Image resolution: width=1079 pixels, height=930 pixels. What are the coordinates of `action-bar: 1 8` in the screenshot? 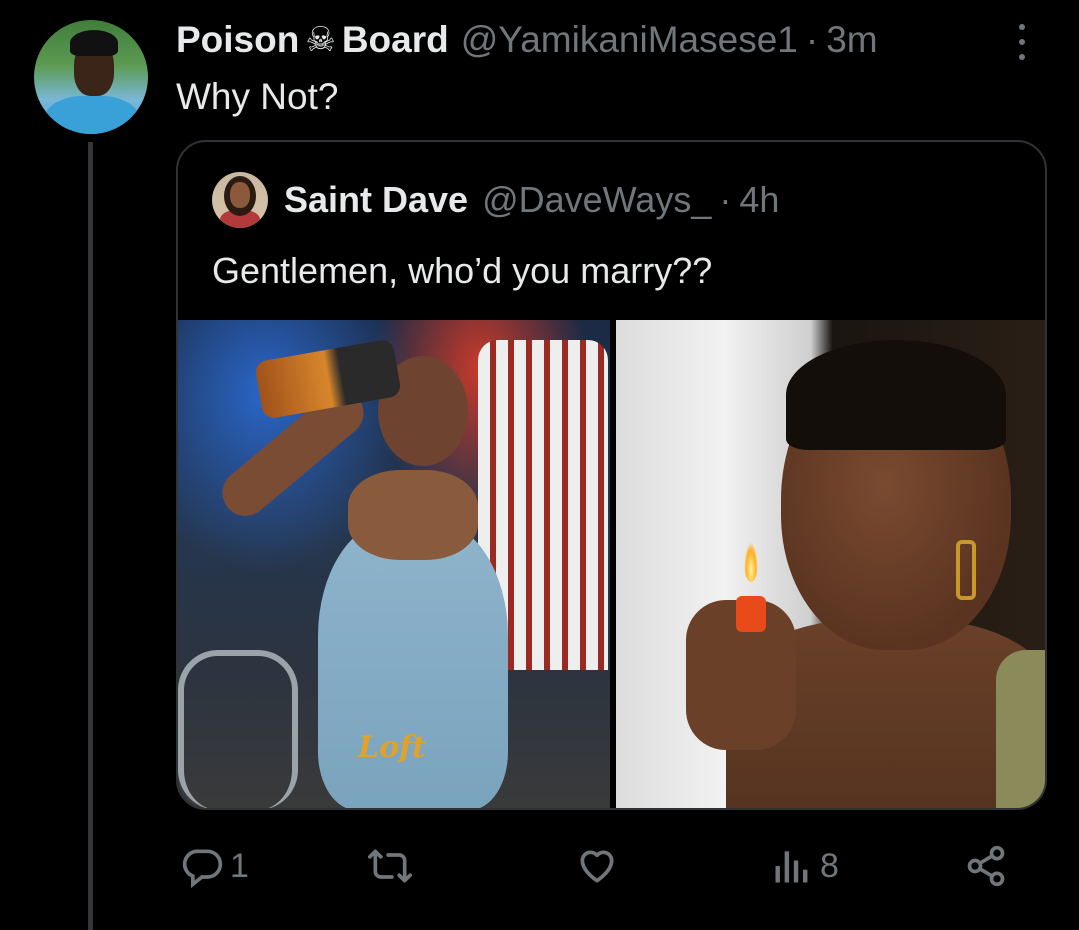 It's located at (596, 866).